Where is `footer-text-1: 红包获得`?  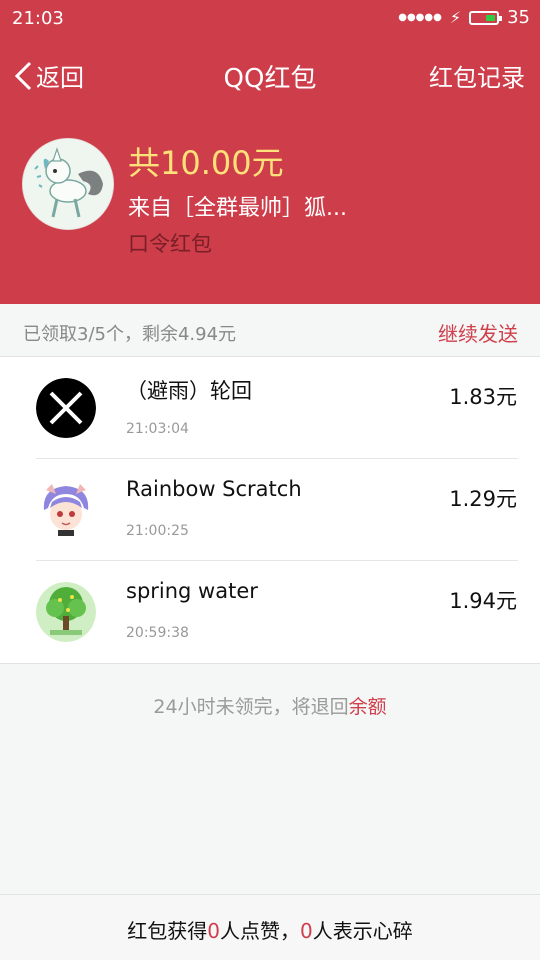 footer-text-1: 红包获得 is located at coordinates (167, 931).